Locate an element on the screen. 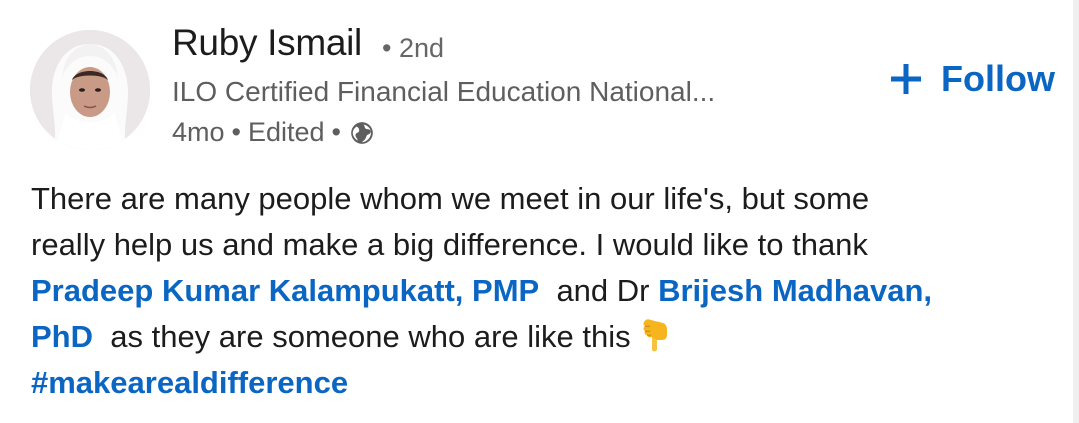  globe-icon is located at coordinates (362, 132).